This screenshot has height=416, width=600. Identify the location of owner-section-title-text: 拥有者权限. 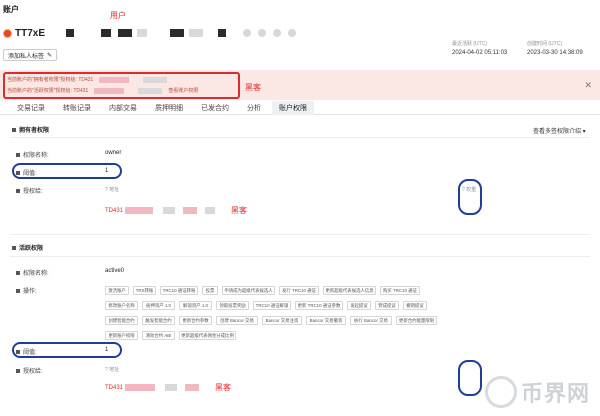
(34, 131).